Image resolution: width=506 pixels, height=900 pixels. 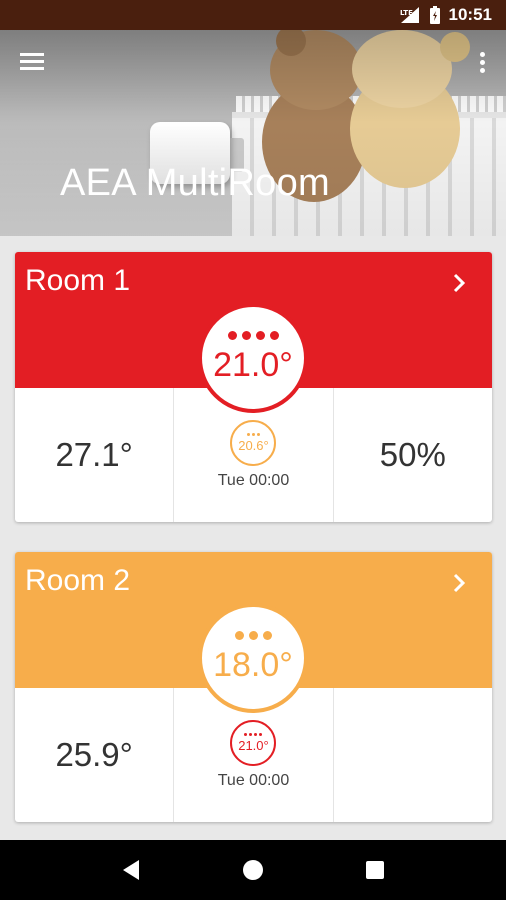 I want to click on home-icon, so click(x=253, y=870).